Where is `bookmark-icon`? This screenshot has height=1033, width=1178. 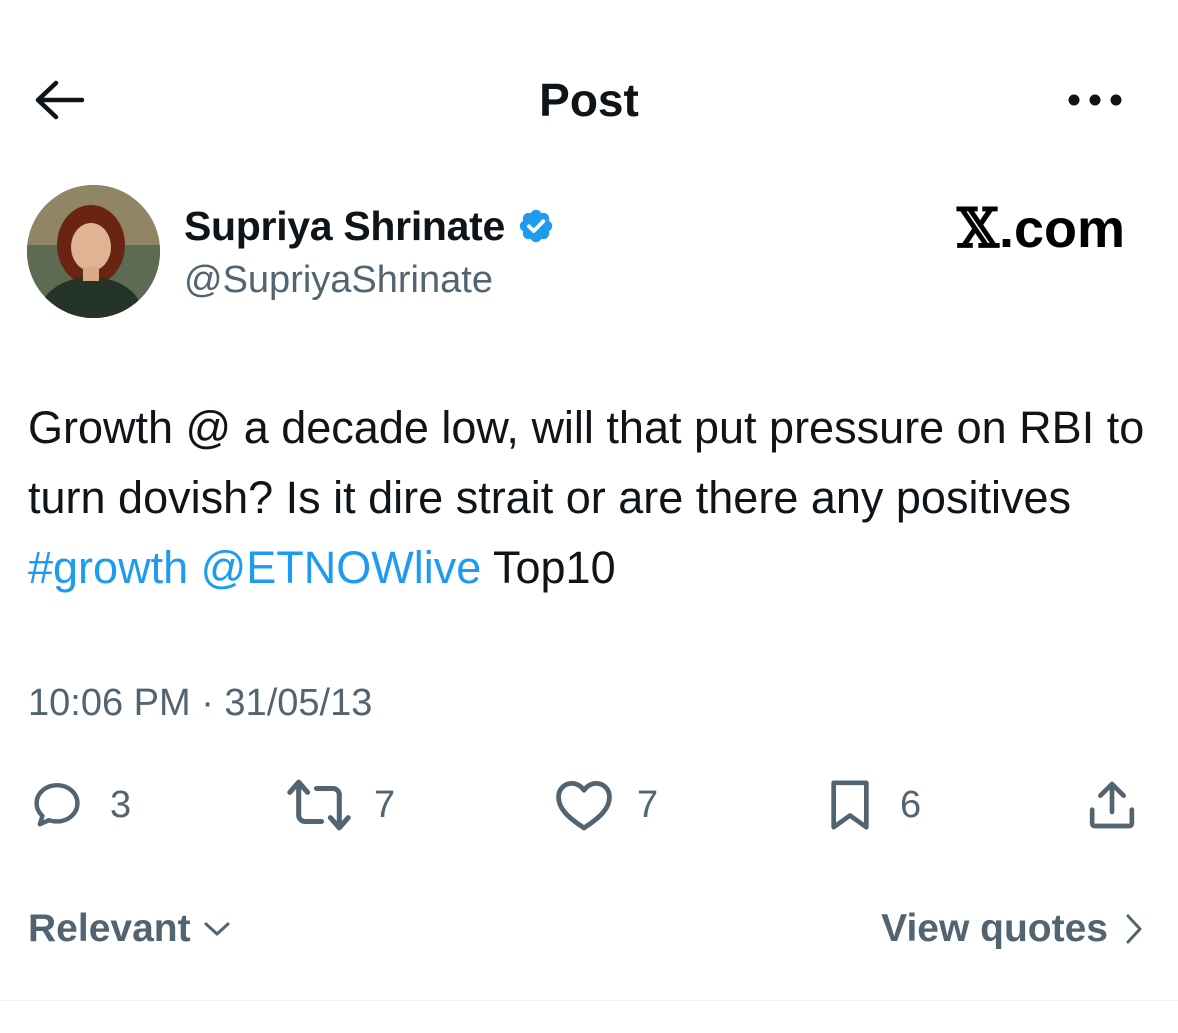 bookmark-icon is located at coordinates (850, 805).